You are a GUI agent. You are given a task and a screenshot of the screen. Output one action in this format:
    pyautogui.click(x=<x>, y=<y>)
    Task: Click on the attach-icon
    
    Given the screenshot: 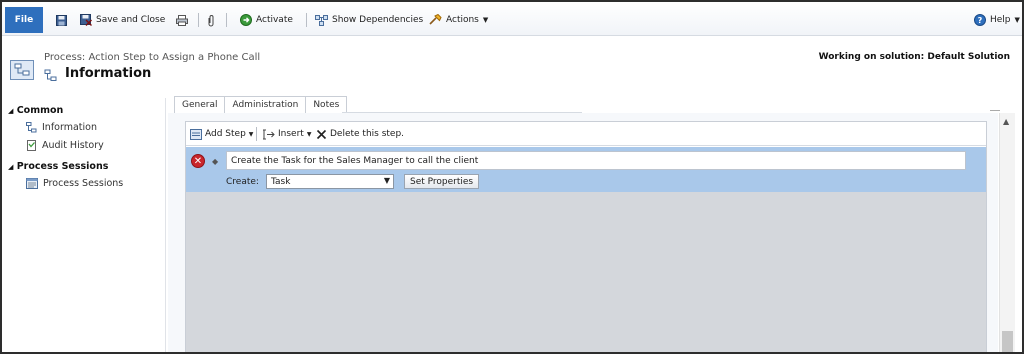 What is the action you would take?
    pyautogui.click(x=211, y=20)
    